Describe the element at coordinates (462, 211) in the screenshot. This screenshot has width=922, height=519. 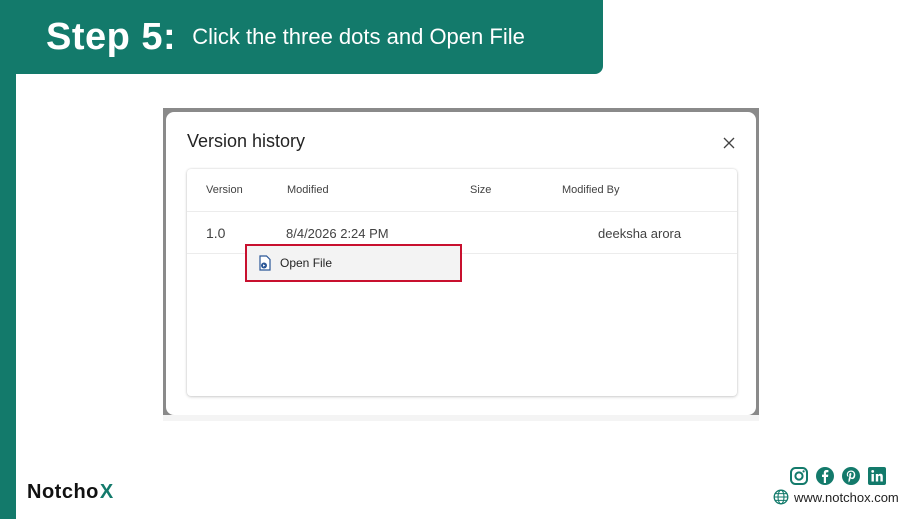
I see `header-divider` at that location.